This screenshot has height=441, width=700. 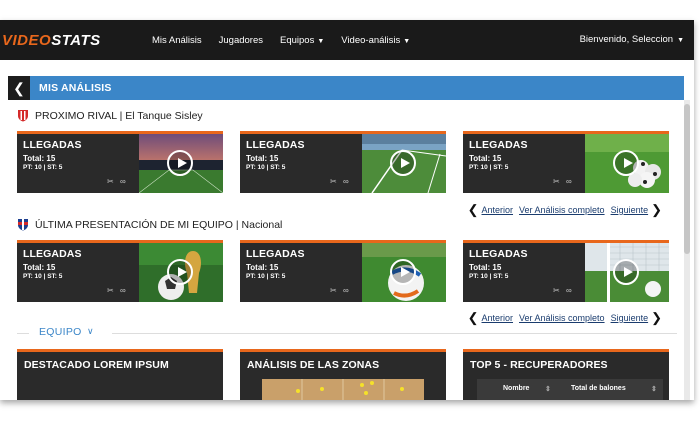 I want to click on back-button: ❮, so click(x=19, y=88).